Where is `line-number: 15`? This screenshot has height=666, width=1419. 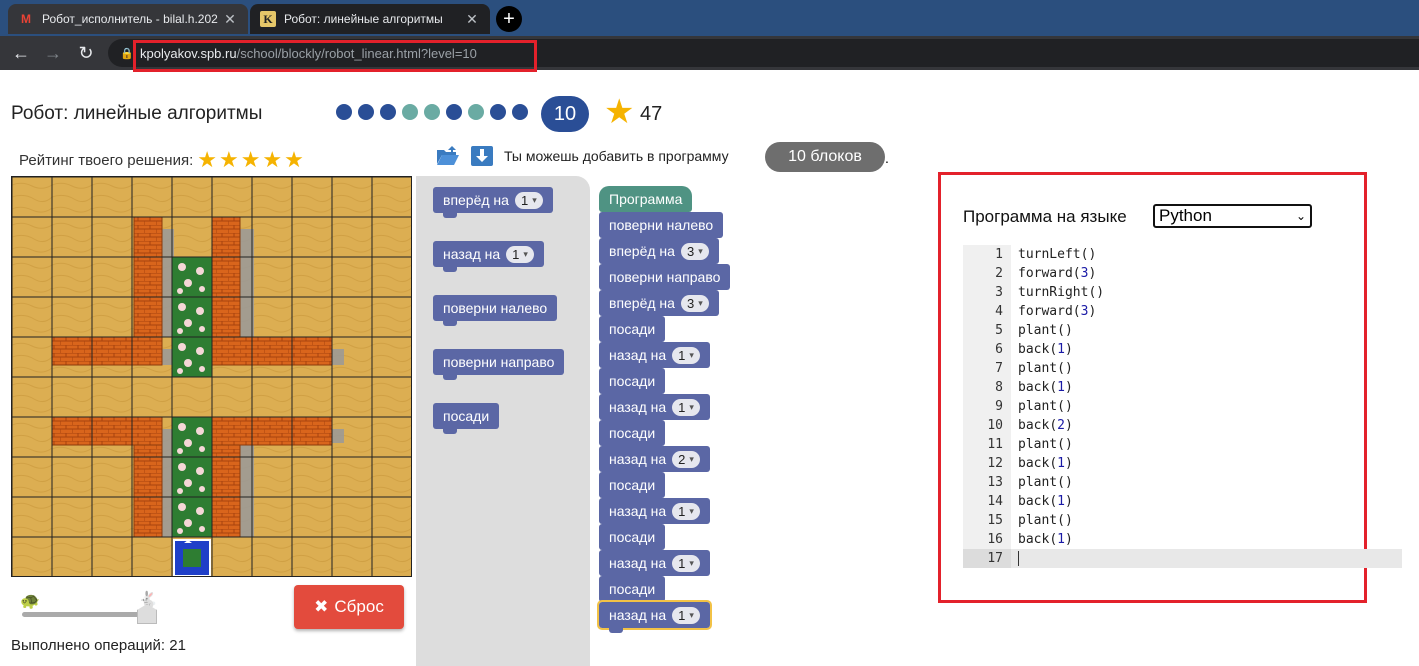
line-number: 15 is located at coordinates (987, 520).